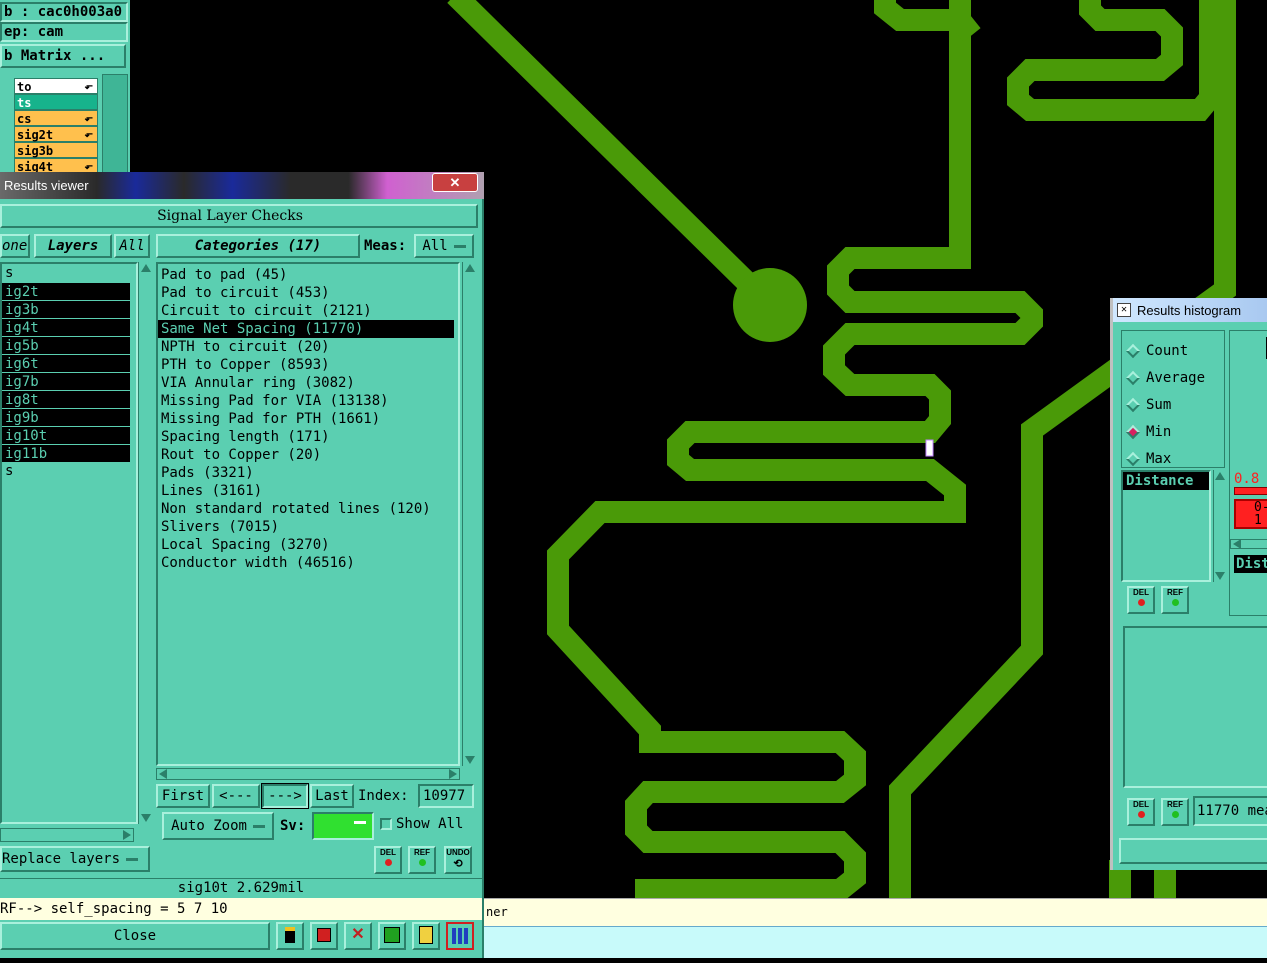 The image size is (1267, 963). What do you see at coordinates (308, 774) in the screenshot?
I see `categories-hscroll` at bounding box center [308, 774].